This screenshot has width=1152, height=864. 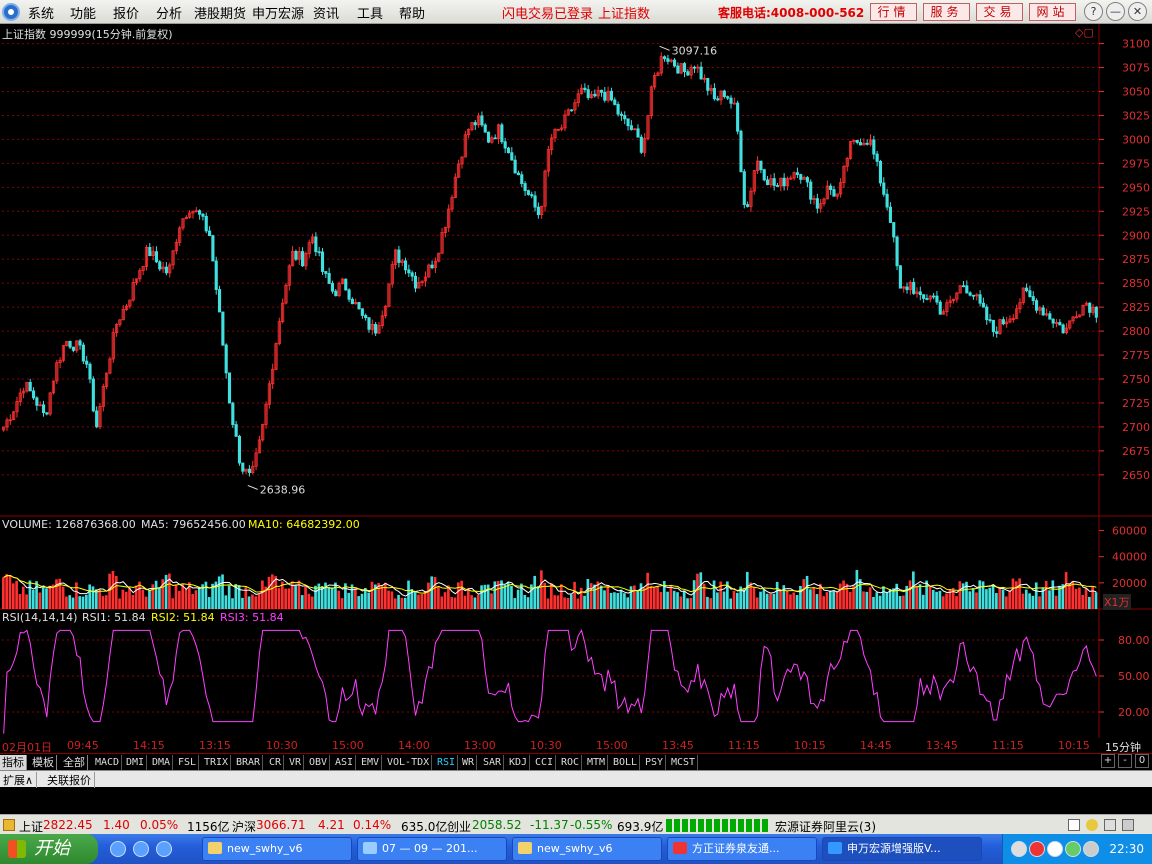 What do you see at coordinates (412, 12) in the screenshot?
I see `menu-help: 帮助` at bounding box center [412, 12].